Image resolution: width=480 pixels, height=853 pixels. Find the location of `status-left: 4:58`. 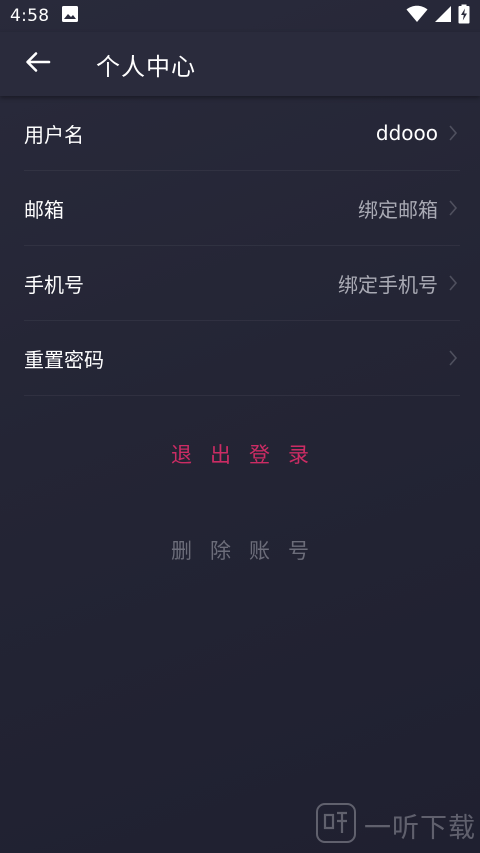

status-left: 4:58 is located at coordinates (44, 16).